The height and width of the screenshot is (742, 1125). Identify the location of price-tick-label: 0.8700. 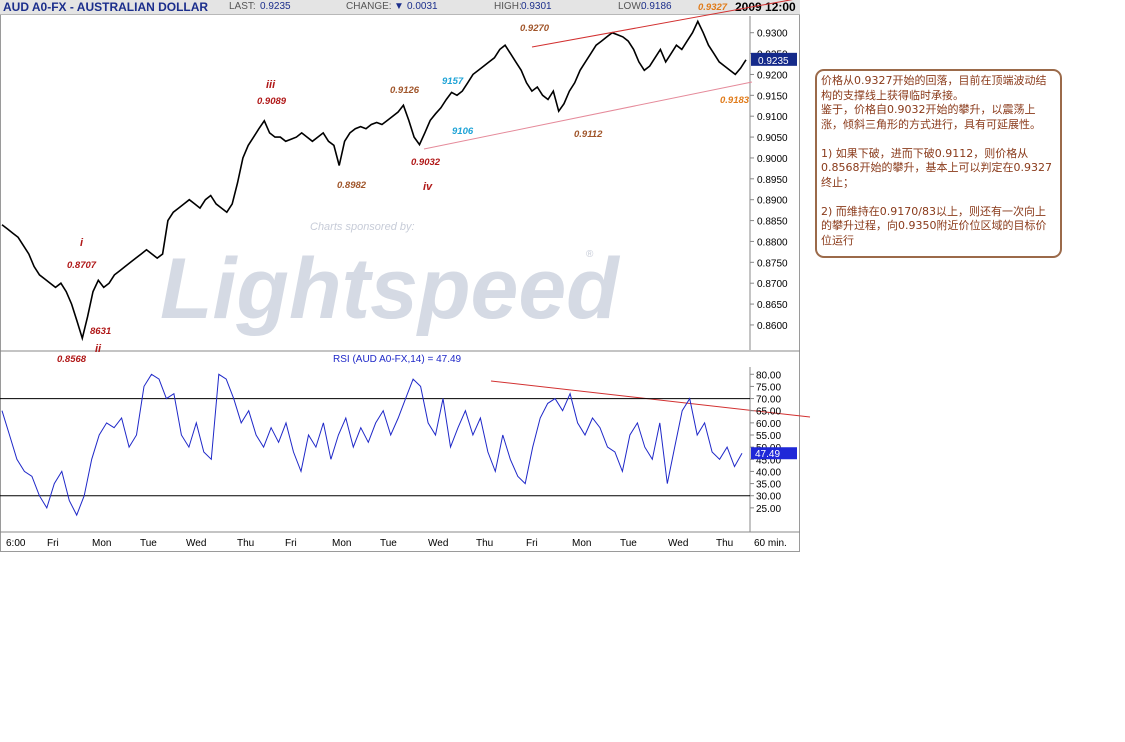
(772, 284).